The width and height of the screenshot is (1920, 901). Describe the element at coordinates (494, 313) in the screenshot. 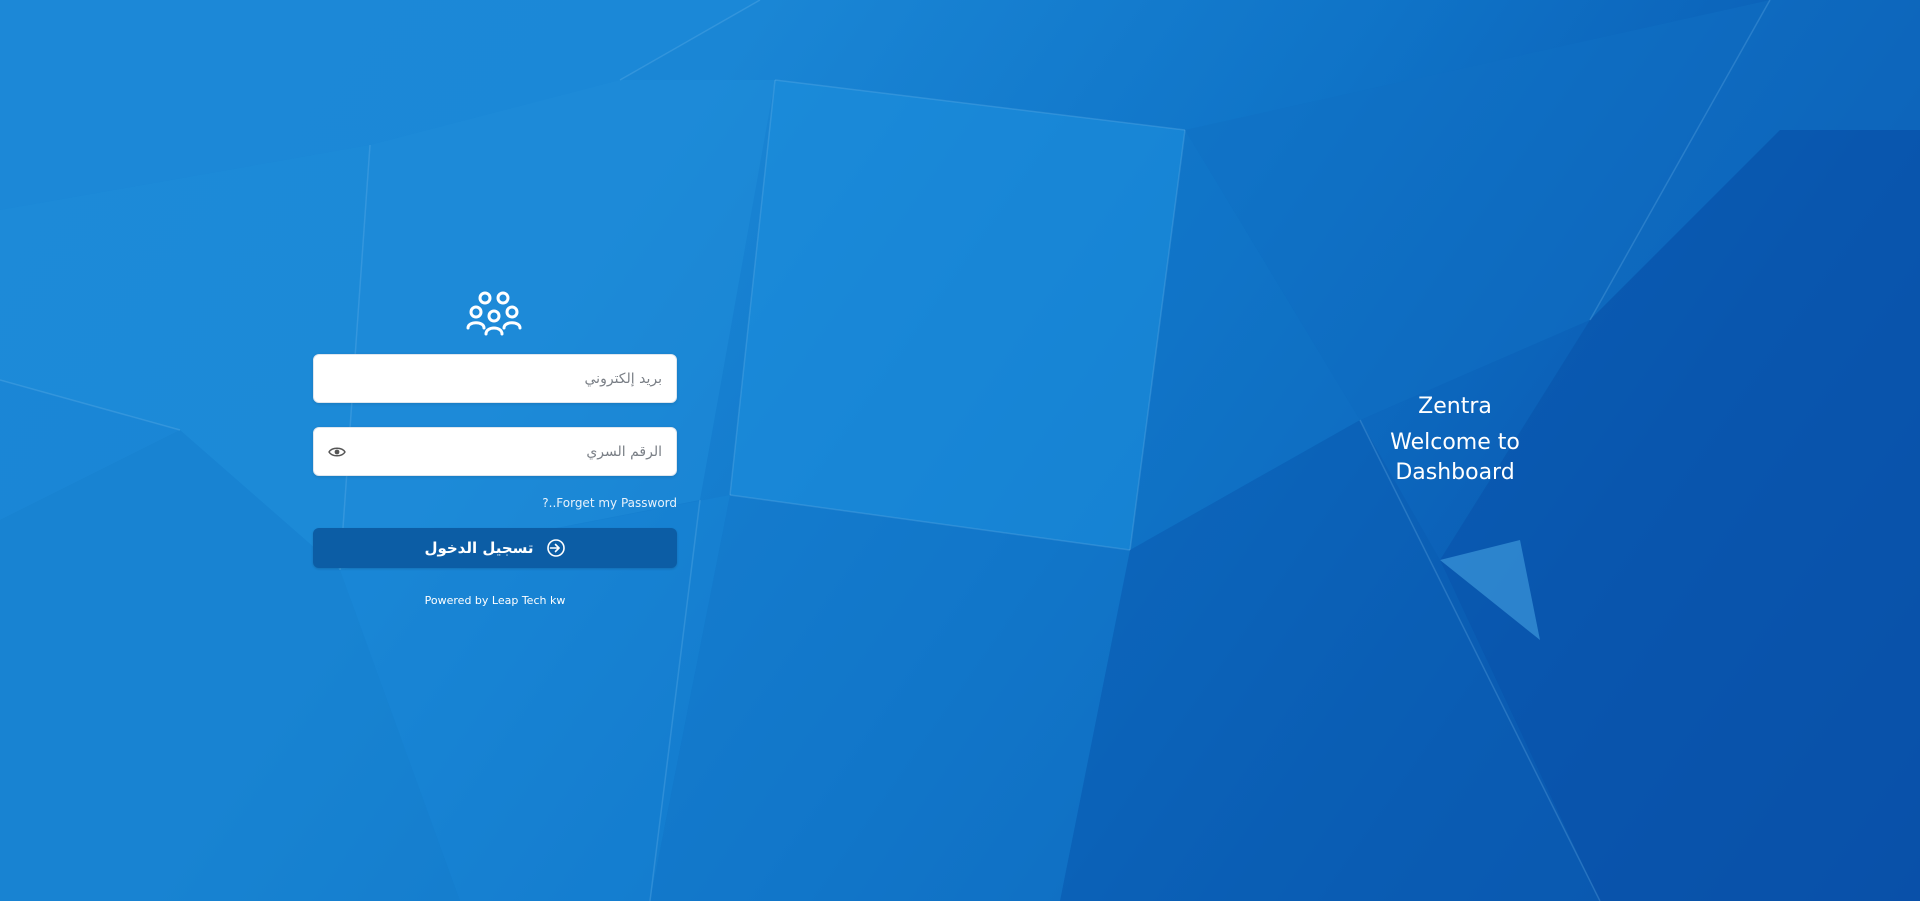

I see `users-group-icon` at that location.